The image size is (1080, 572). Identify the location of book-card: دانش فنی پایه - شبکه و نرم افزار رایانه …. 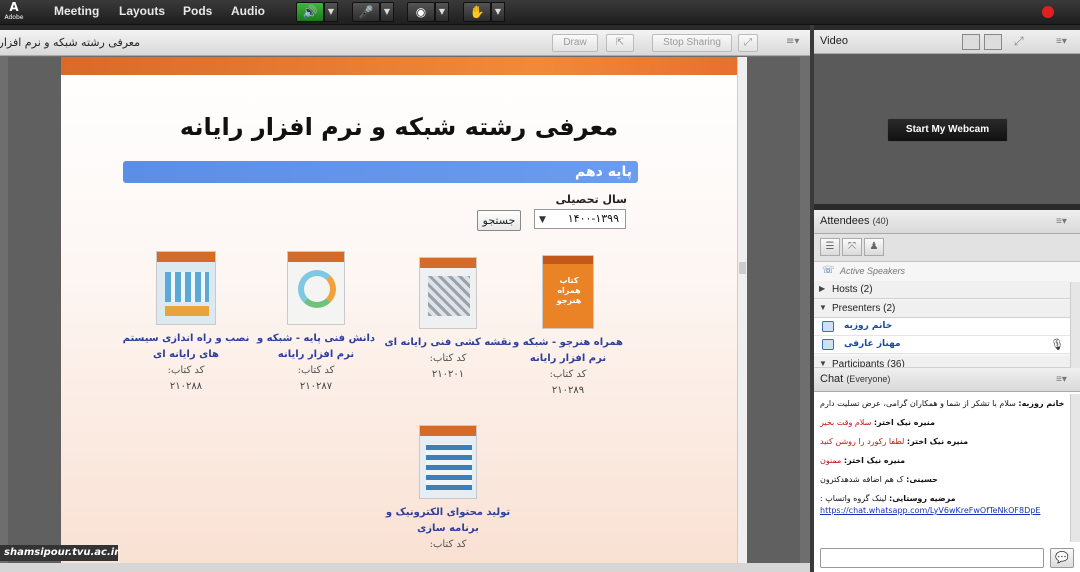
(316, 323).